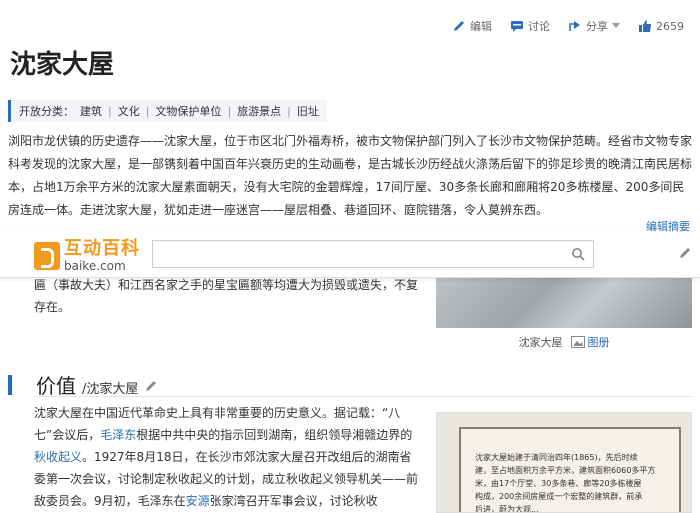 Image resolution: width=700 pixels, height=513 pixels. What do you see at coordinates (274, 435) in the screenshot?
I see `text-run: 根据中共中央的指示回到湖南，组织领导湘赣边界的` at bounding box center [274, 435].